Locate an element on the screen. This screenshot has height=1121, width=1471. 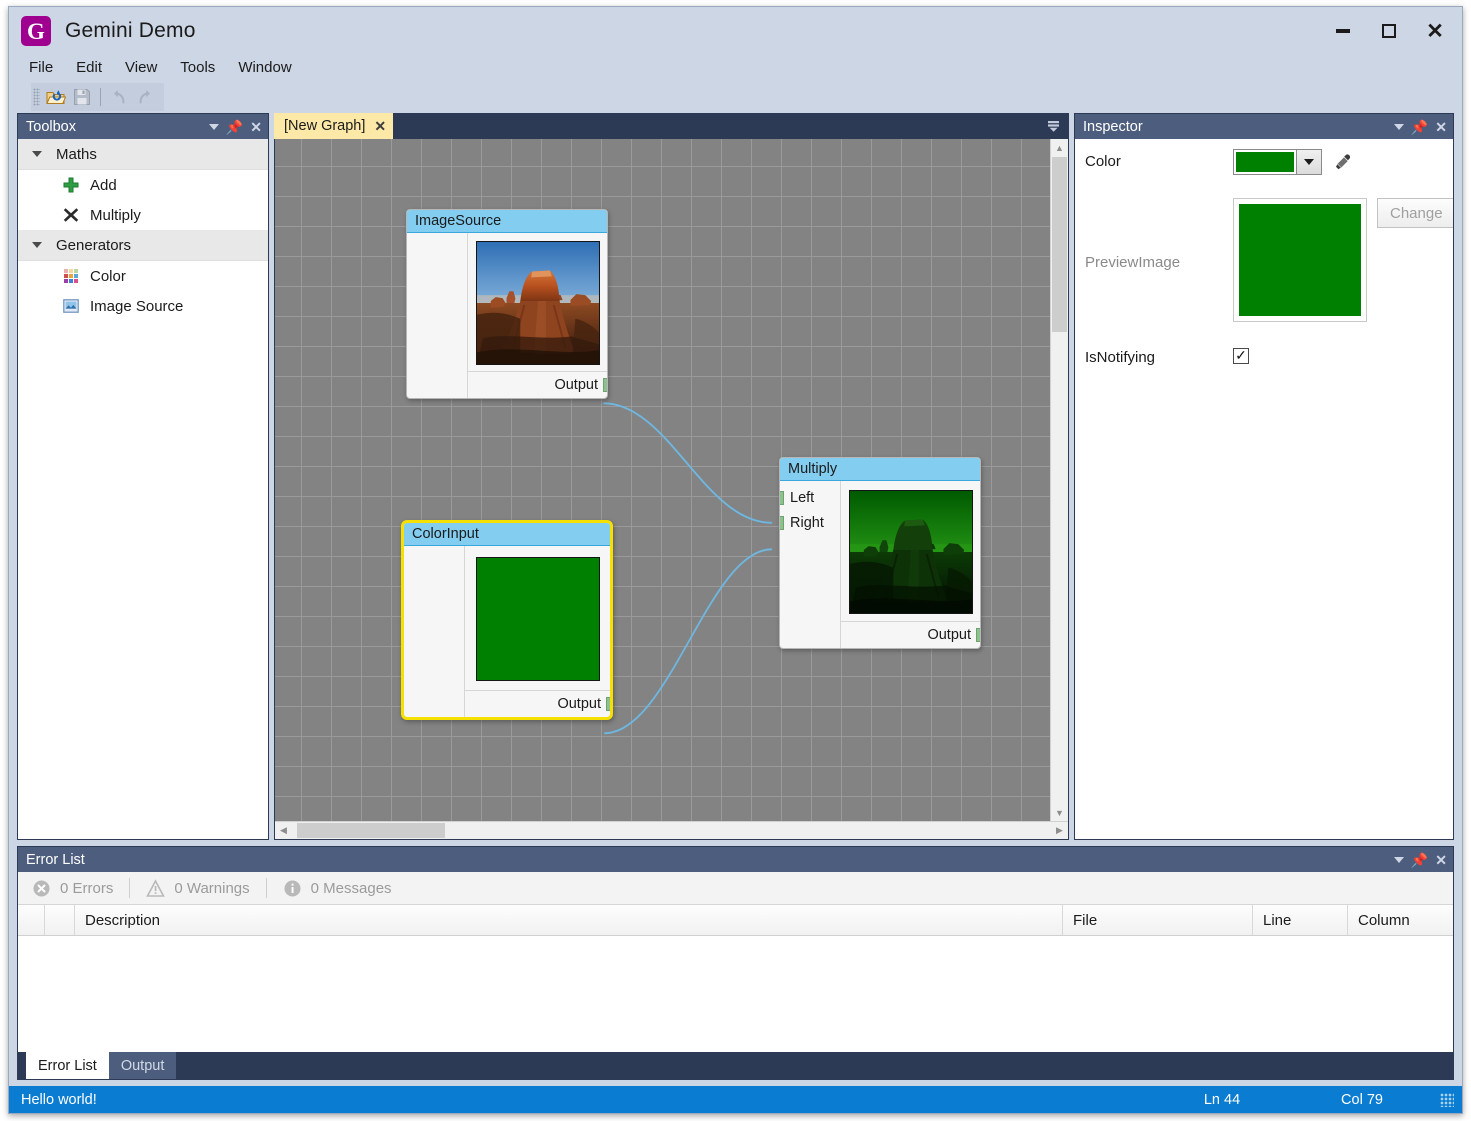
toolbox-options-button is located at coordinates (213, 126).